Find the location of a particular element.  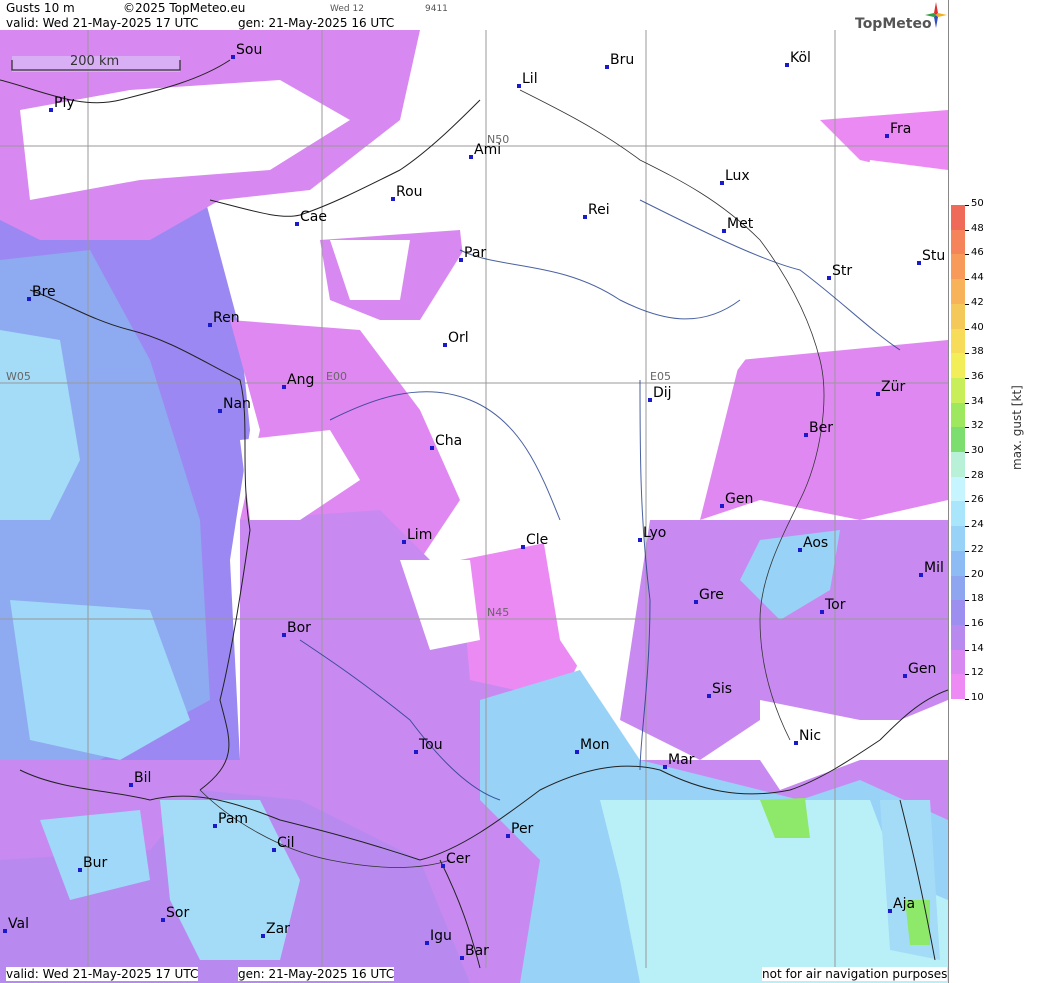

city-label: Tou is located at coordinates (430, 745).